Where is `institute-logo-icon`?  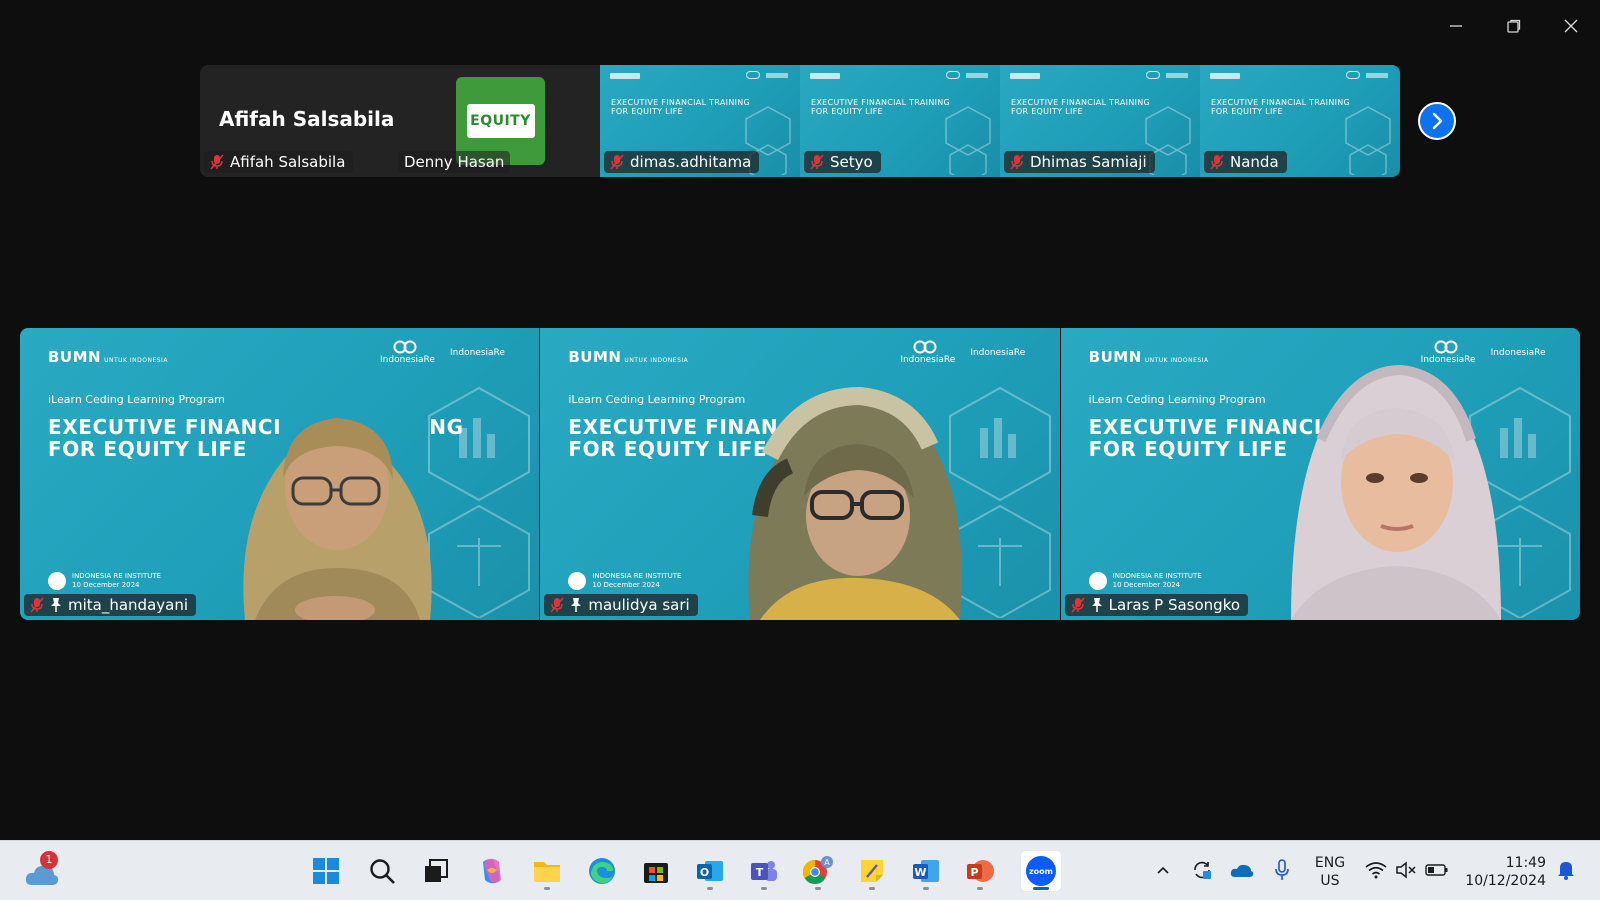 institute-logo-icon is located at coordinates (577, 581).